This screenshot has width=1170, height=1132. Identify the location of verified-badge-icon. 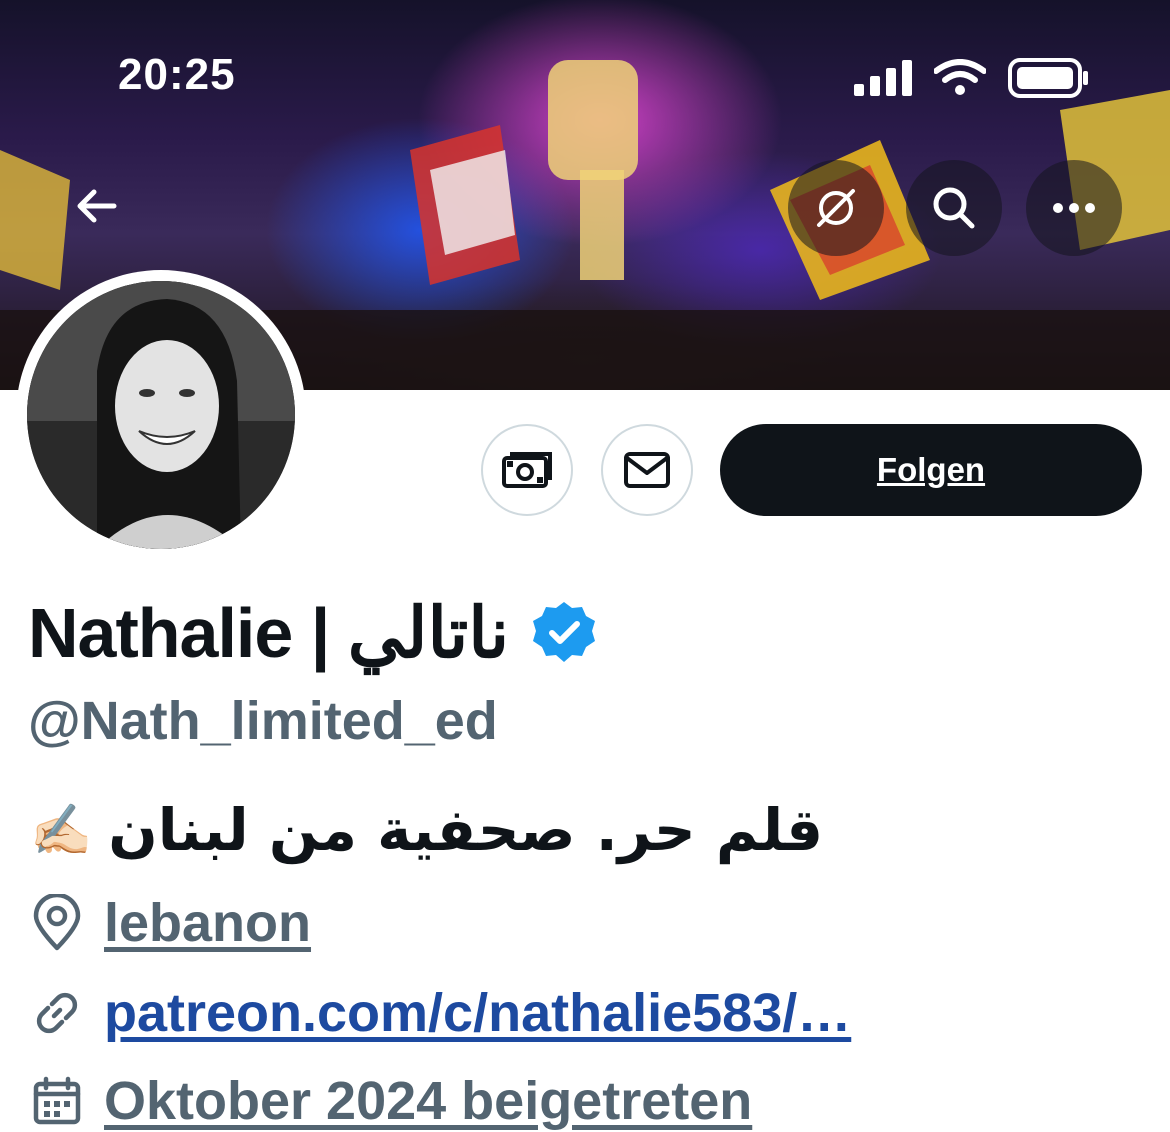
(564, 633).